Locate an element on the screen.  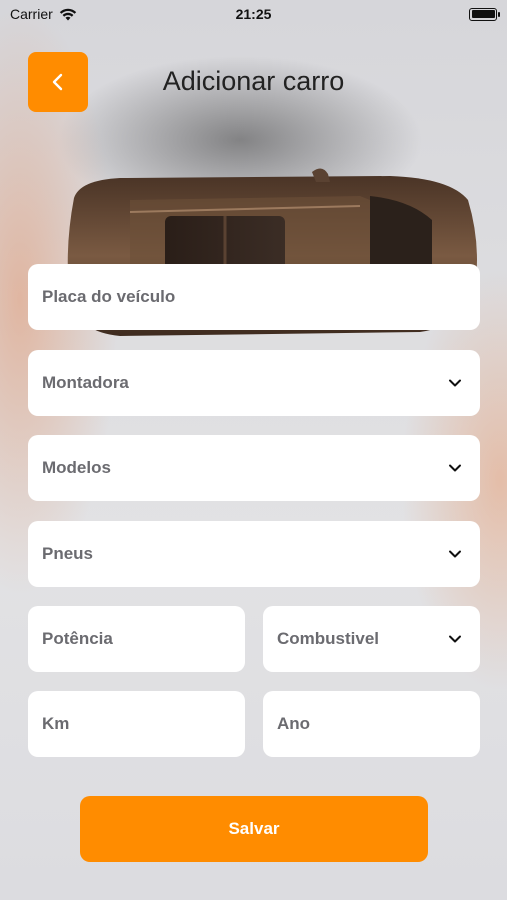
power-input: Potência is located at coordinates (136, 639).